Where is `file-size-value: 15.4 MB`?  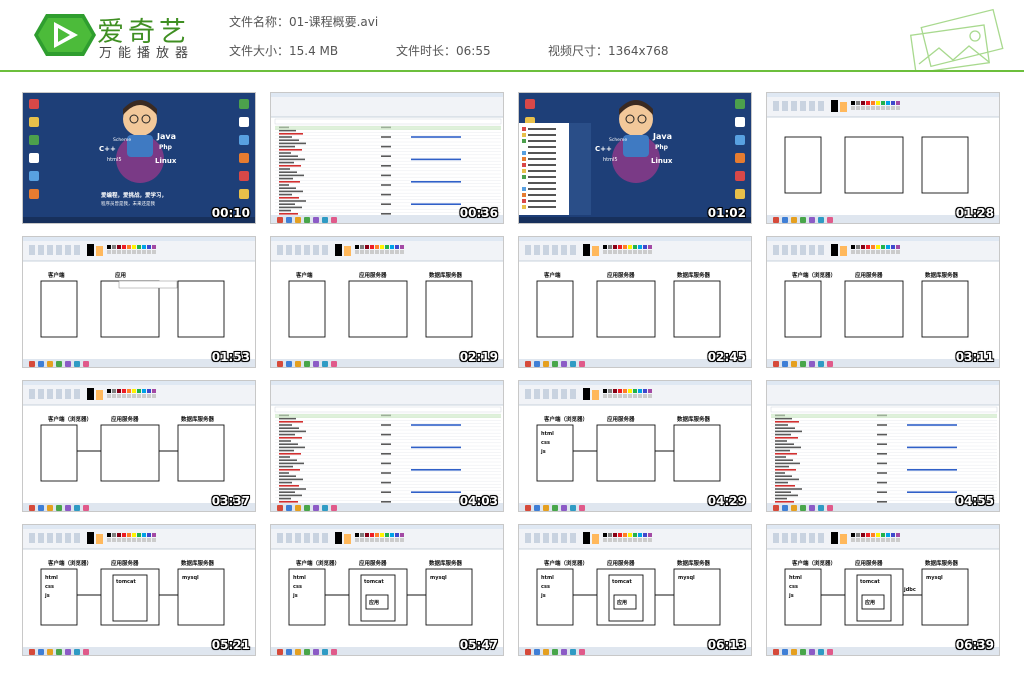
file-size-value: 15.4 MB is located at coordinates (314, 51).